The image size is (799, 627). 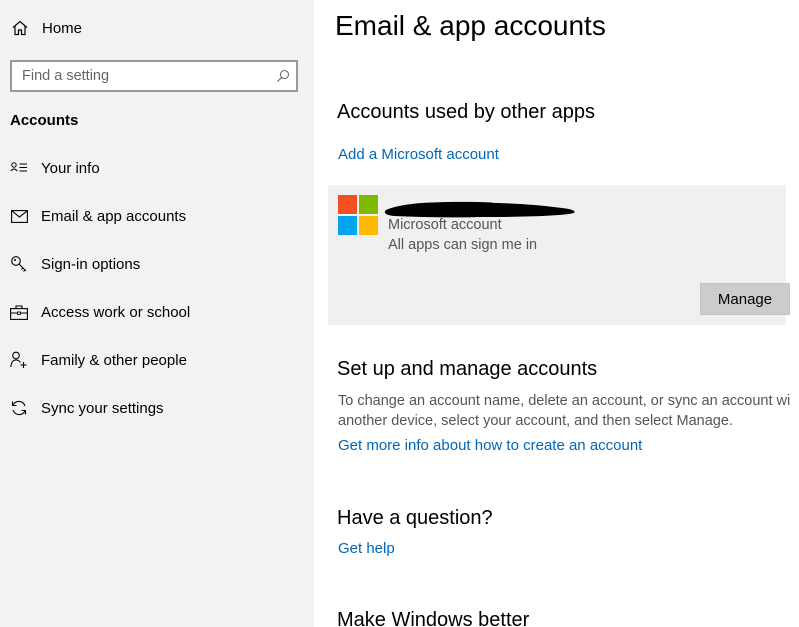 What do you see at coordinates (745, 299) in the screenshot?
I see `manage-button: Manage` at bounding box center [745, 299].